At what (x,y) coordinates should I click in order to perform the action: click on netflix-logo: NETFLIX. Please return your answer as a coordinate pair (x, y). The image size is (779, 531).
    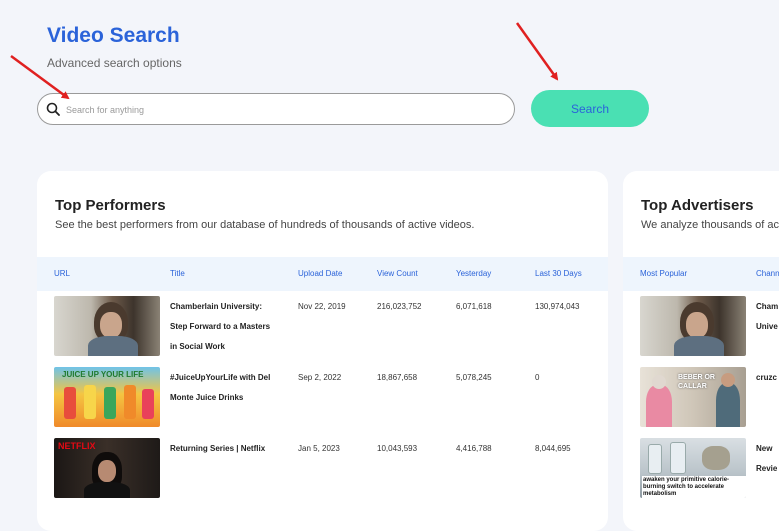
    Looking at the image, I should click on (77, 446).